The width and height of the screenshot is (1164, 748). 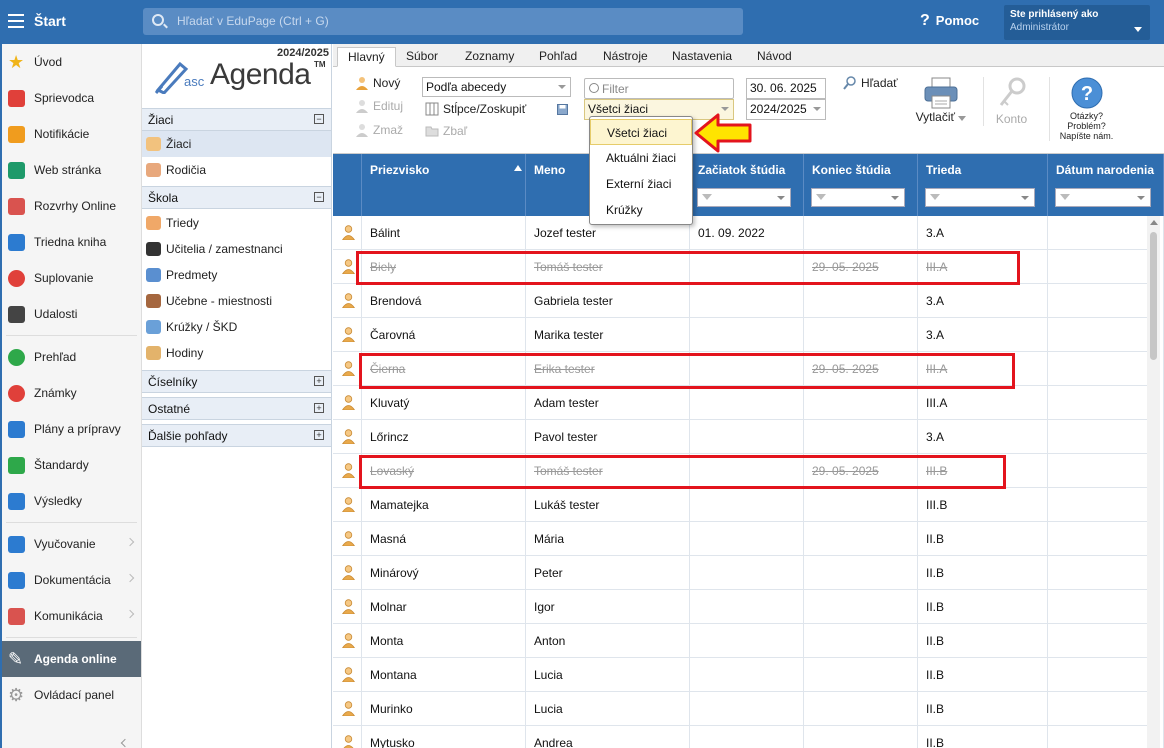 What do you see at coordinates (443, 21) in the screenshot?
I see `global-search-input: Hľadať v EduPage (Ctrl + G)` at bounding box center [443, 21].